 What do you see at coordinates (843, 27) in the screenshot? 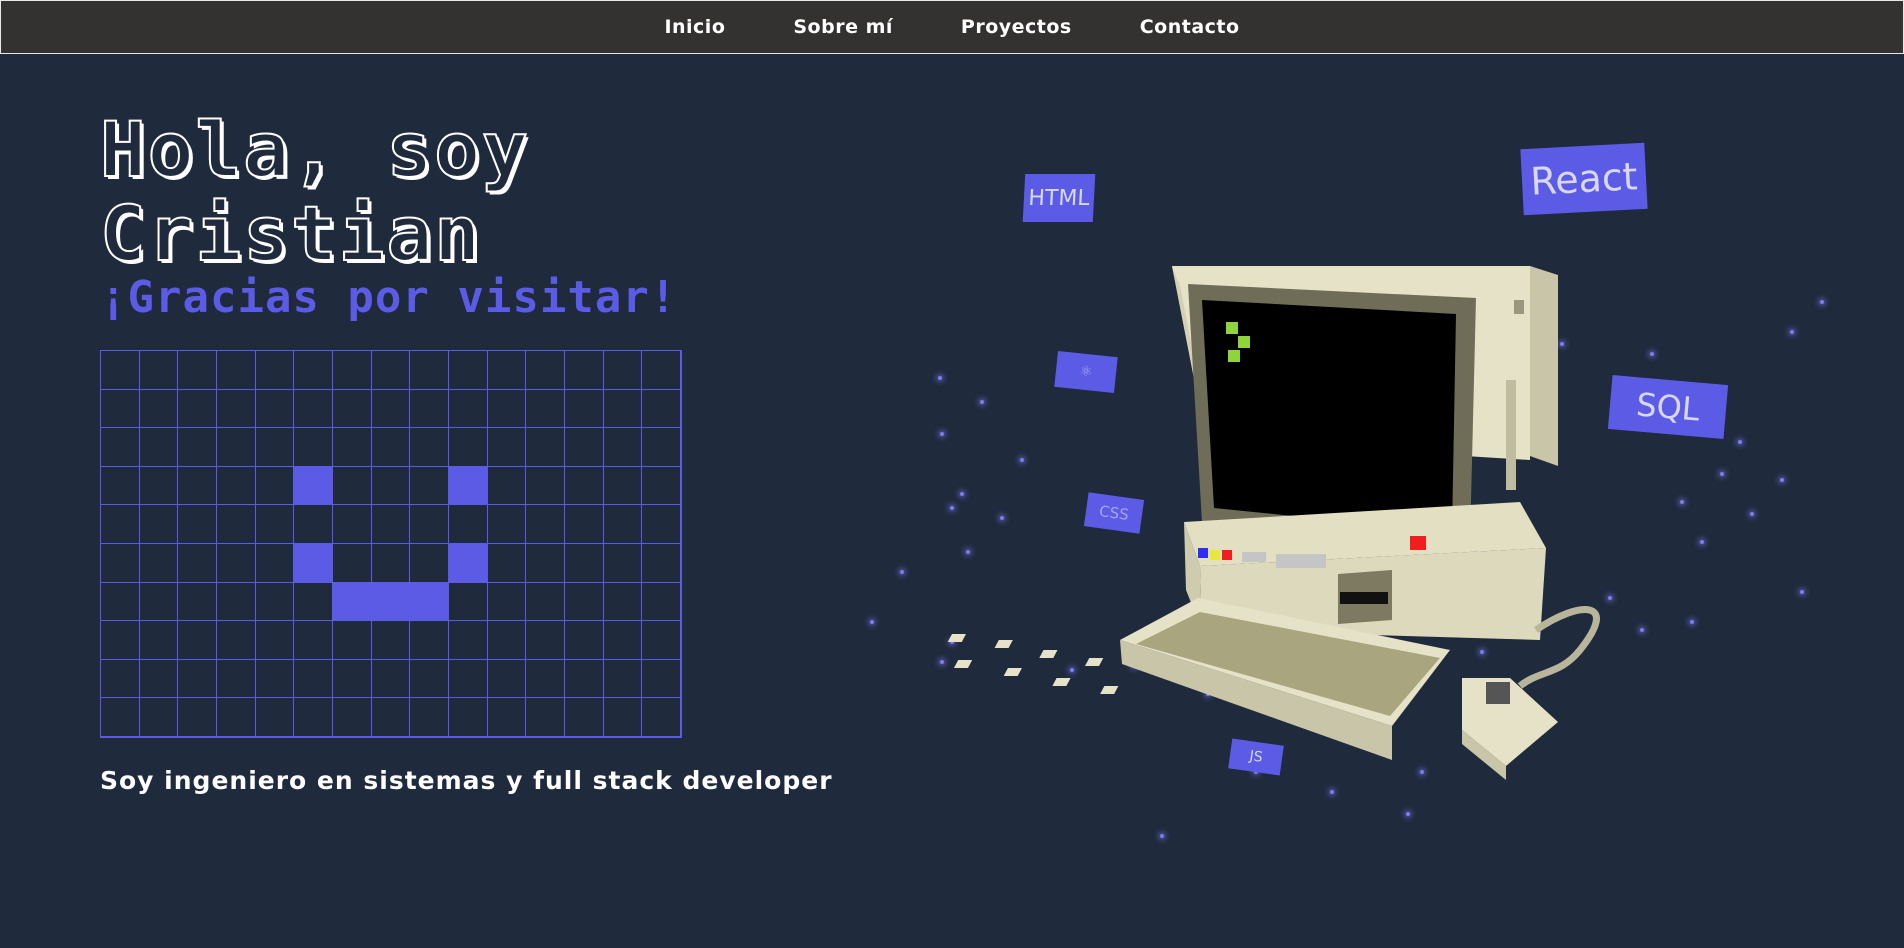
I see `nav-link-sobre-mi: Sobre mí` at bounding box center [843, 27].